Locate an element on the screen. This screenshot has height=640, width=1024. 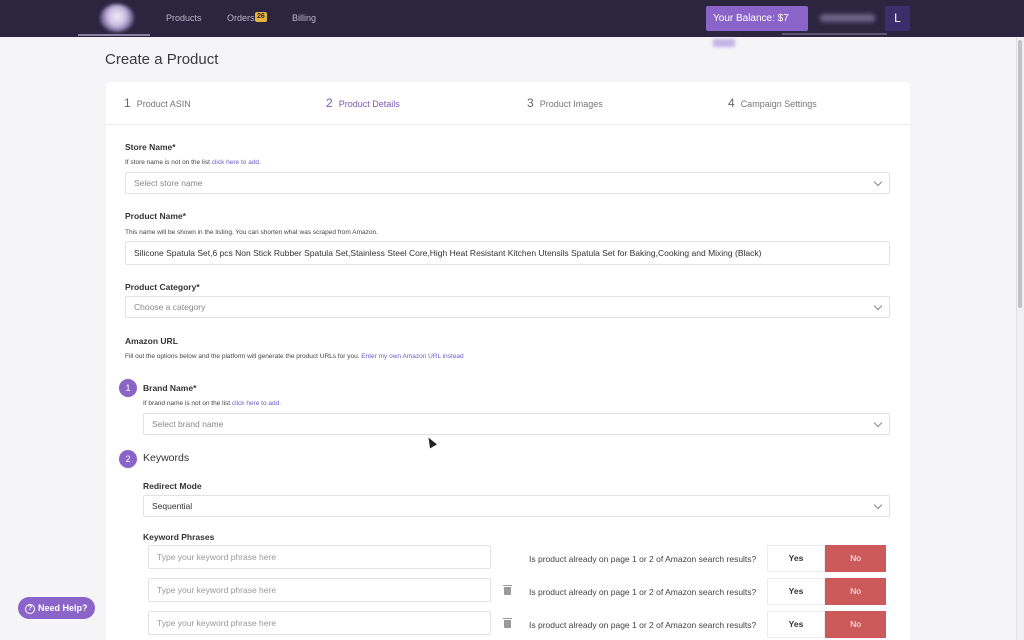
step-number: 3 is located at coordinates (530, 103).